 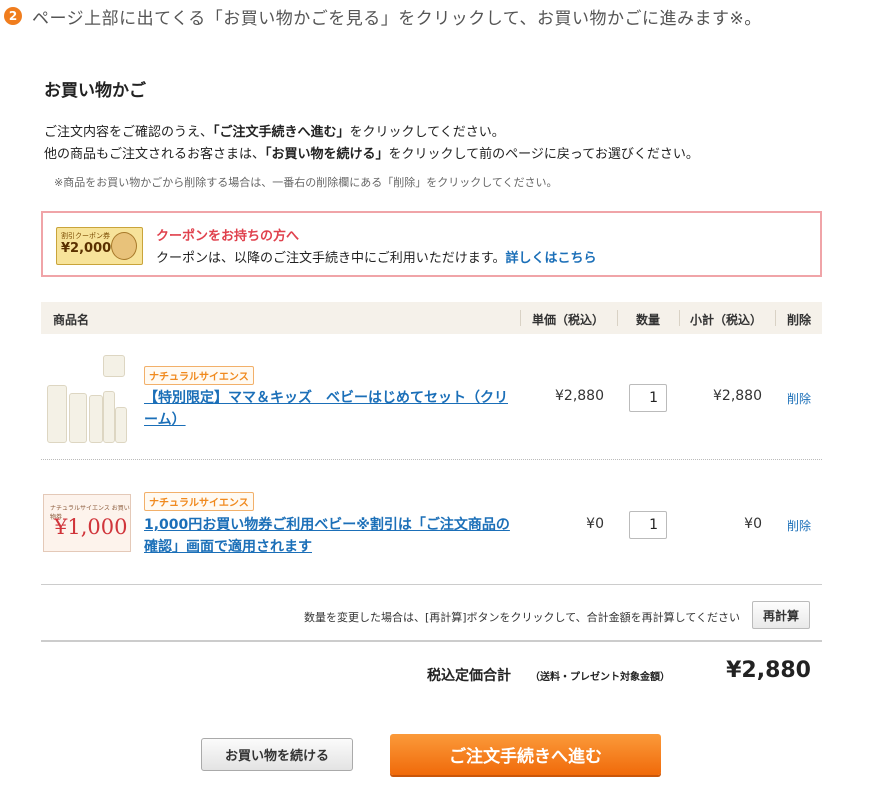 What do you see at coordinates (799, 320) in the screenshot?
I see `header-delete: 削除` at bounding box center [799, 320].